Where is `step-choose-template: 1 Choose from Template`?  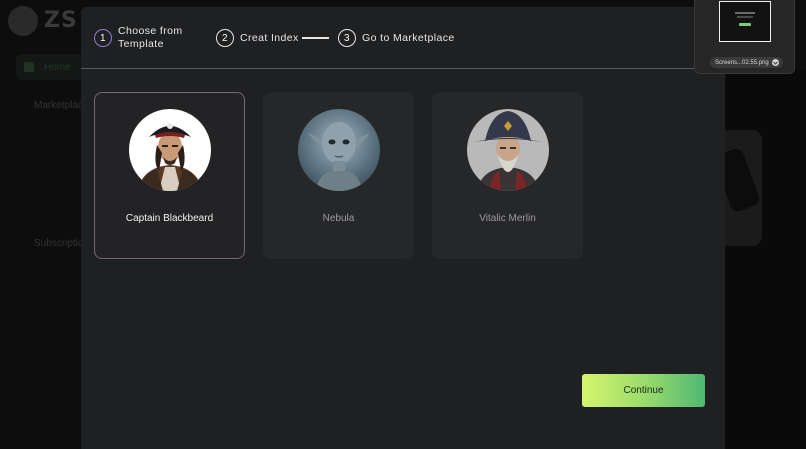
step-choose-template: 1 Choose from Template is located at coordinates (142, 38).